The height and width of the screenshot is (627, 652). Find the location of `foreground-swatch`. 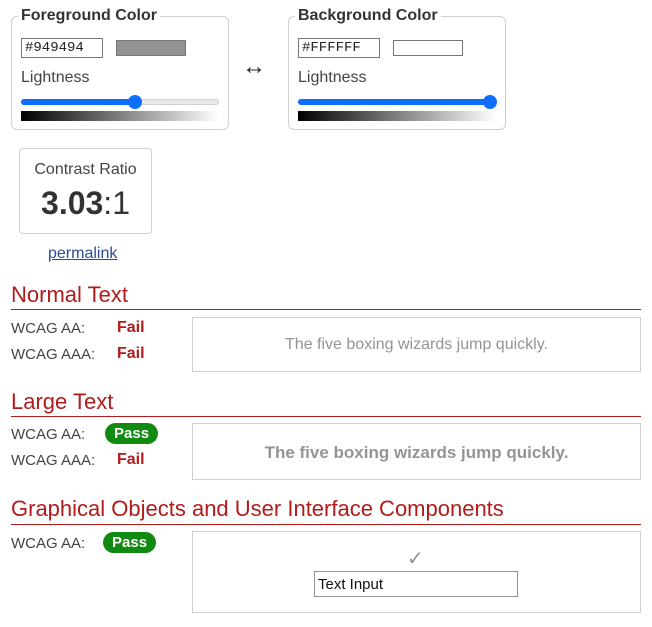

foreground-swatch is located at coordinates (151, 48).